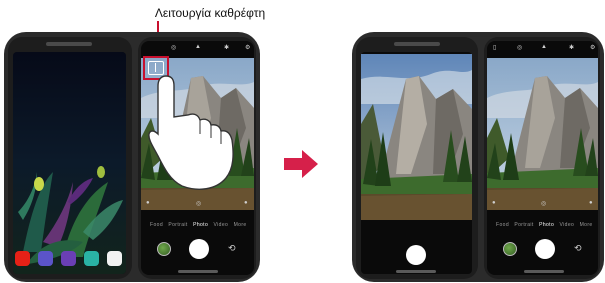 This screenshot has height=283, width=605. I want to click on gallery-app-icon, so click(45, 258).